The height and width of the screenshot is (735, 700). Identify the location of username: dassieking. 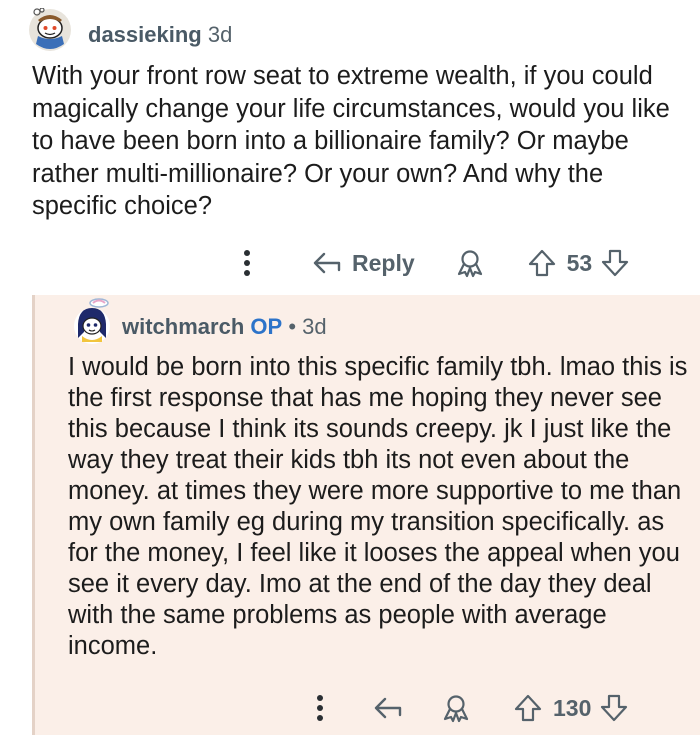
(145, 34).